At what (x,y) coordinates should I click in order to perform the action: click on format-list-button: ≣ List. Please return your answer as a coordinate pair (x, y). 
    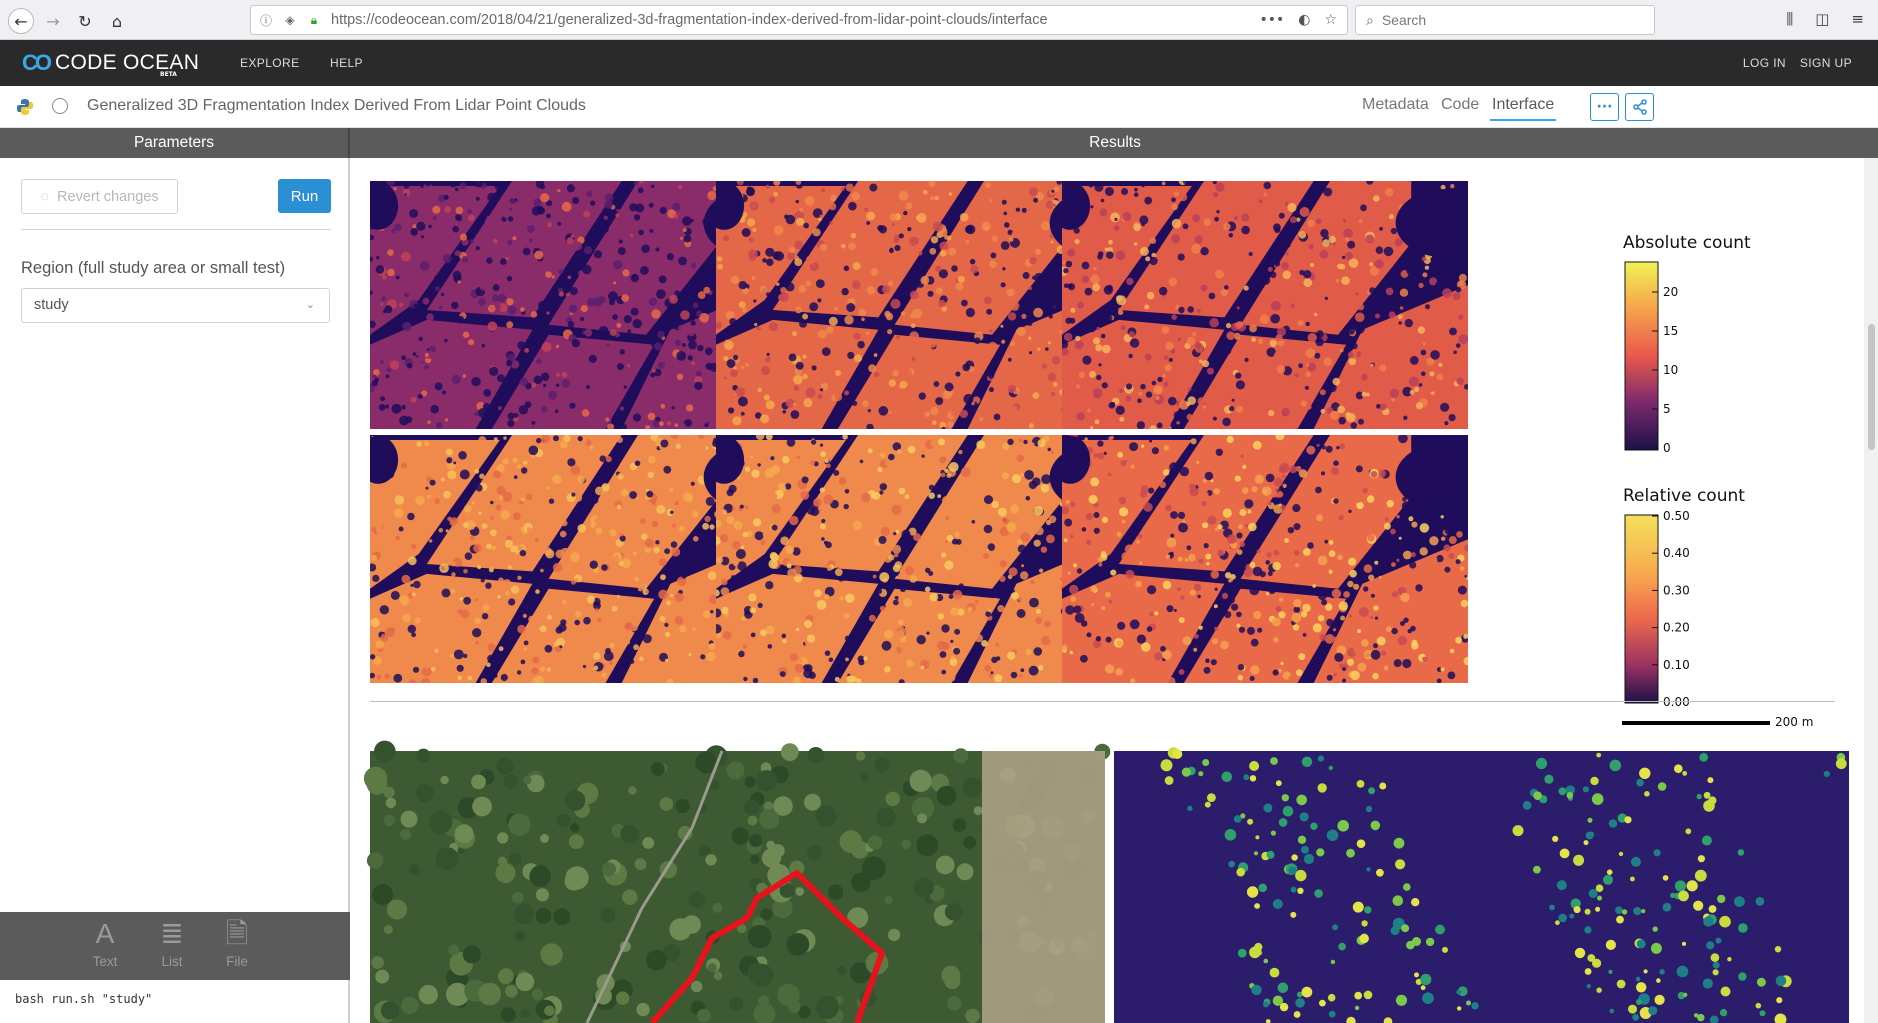
    Looking at the image, I should click on (172, 943).